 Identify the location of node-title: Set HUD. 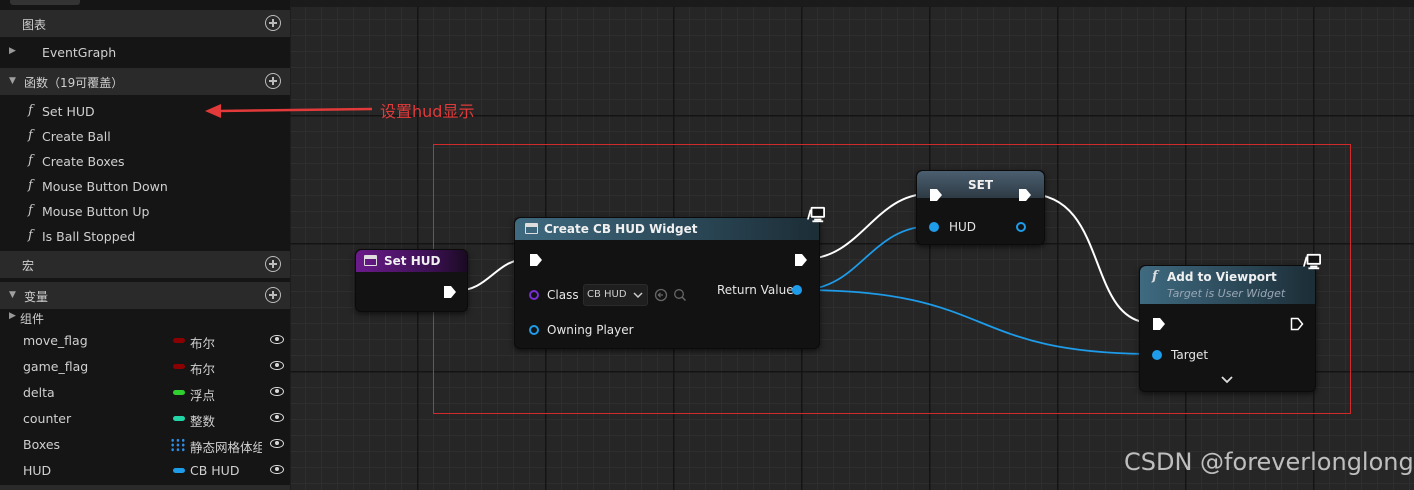
(412, 261).